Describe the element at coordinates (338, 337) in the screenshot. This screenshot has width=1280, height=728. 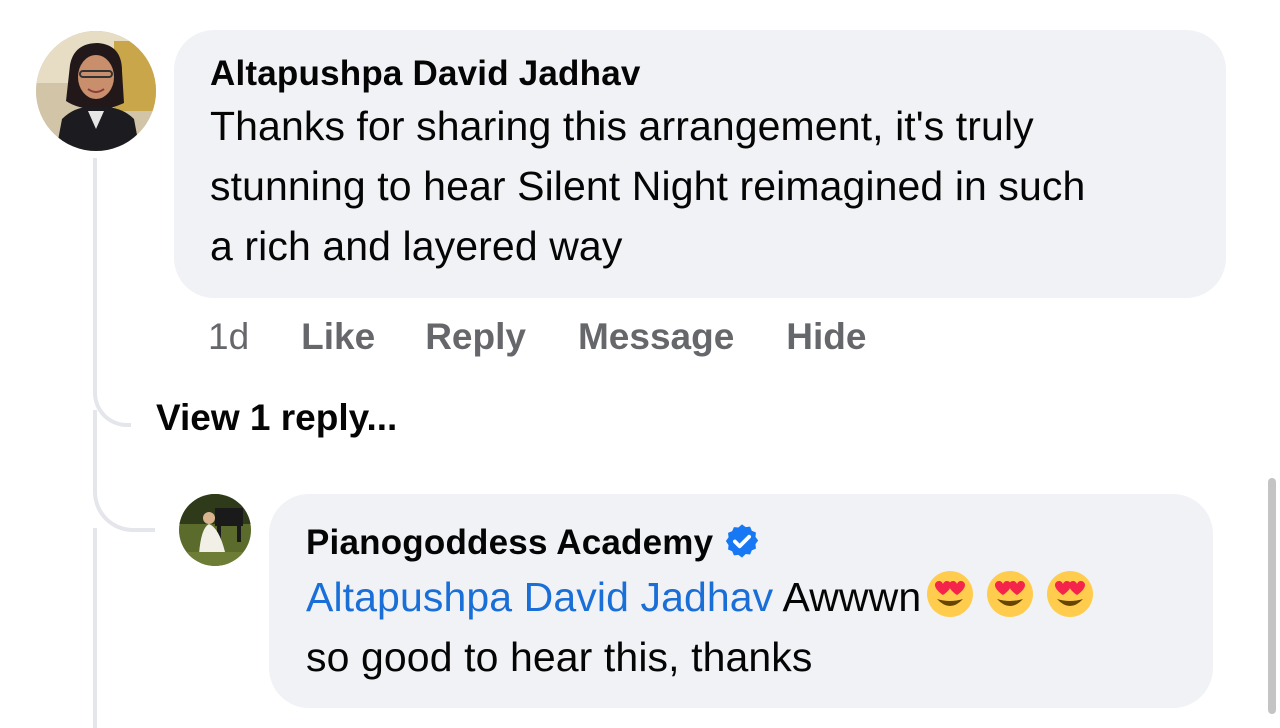
I see `like-button: Like` at that location.